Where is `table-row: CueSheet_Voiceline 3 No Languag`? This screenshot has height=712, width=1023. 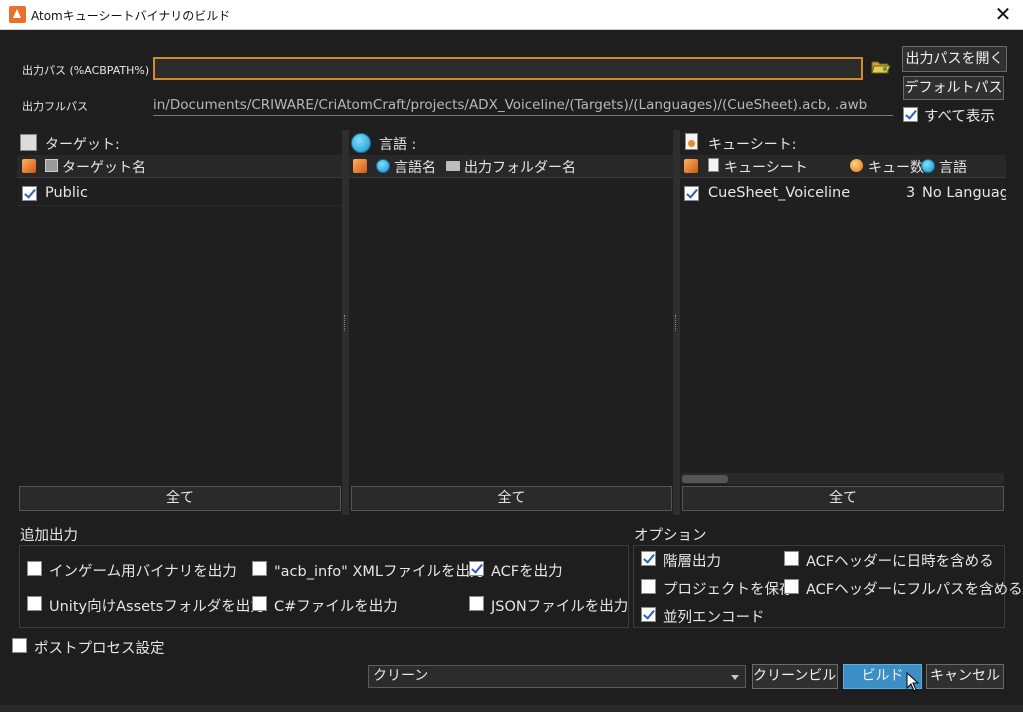 table-row: CueSheet_Voiceline 3 No Languag is located at coordinates (843, 194).